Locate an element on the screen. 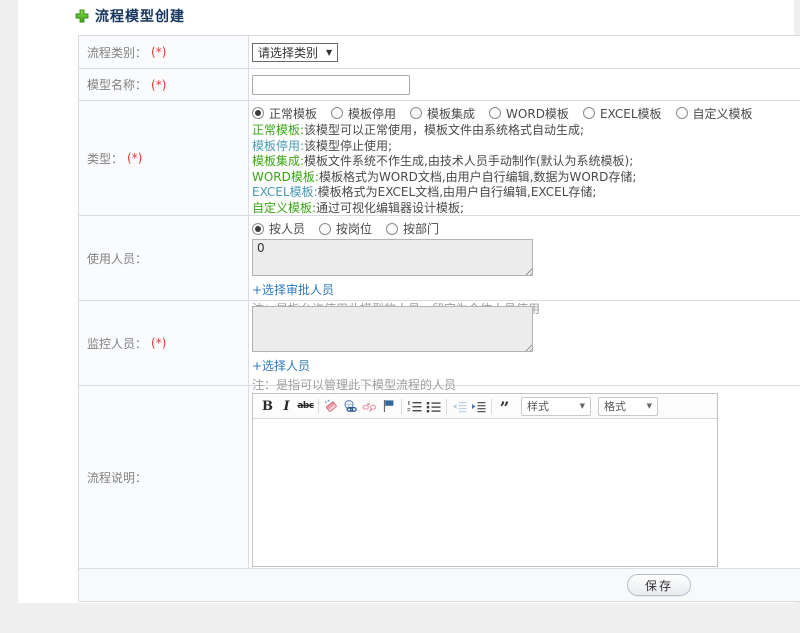 This screenshot has width=800, height=633. bulleted-list-icon is located at coordinates (433, 406).